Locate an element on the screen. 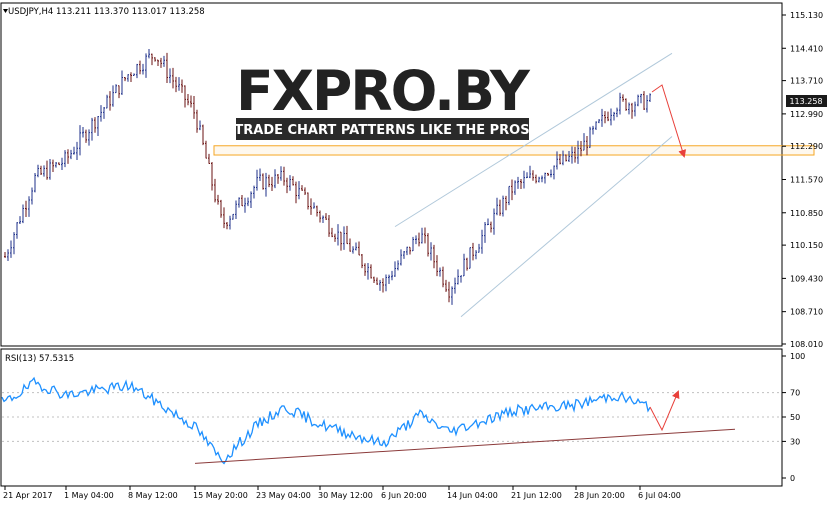  time-axis-label: 6 Jun 20:00 is located at coordinates (404, 495).